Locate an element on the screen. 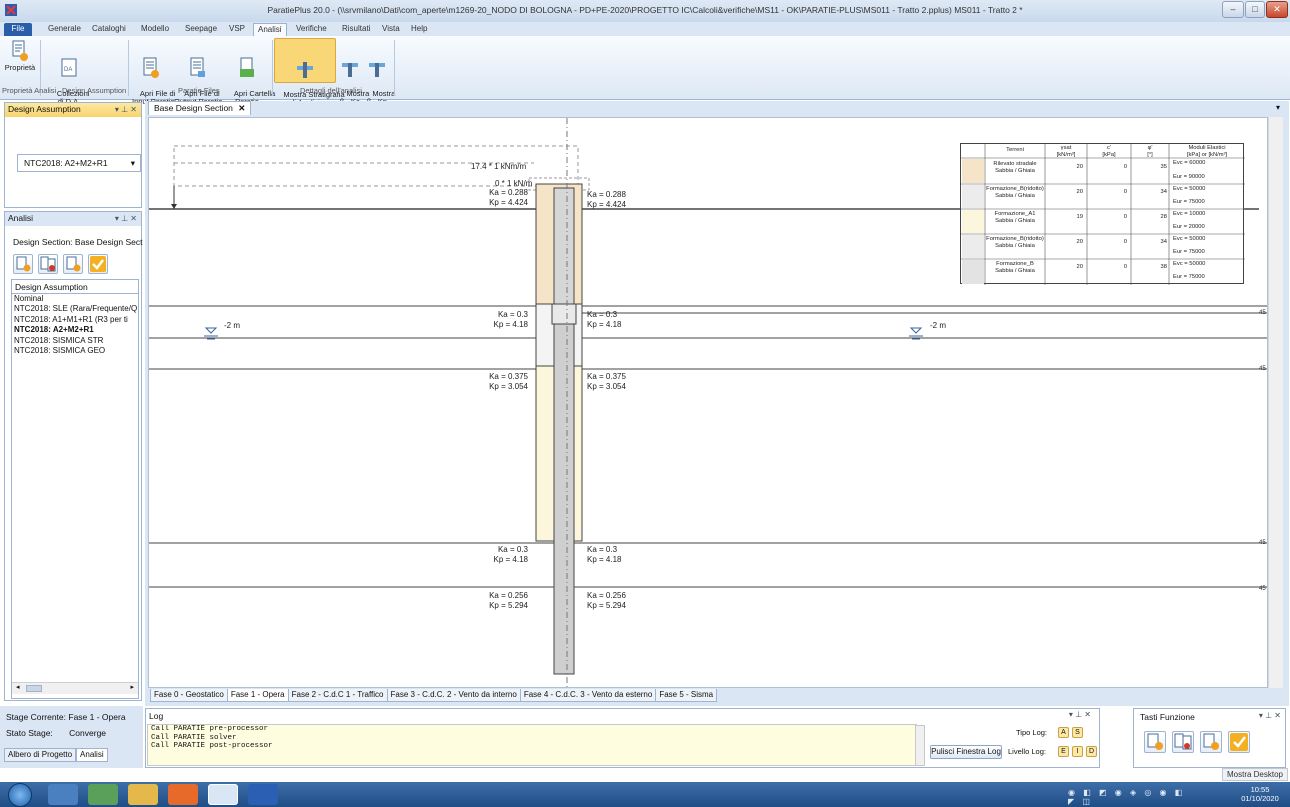 The width and height of the screenshot is (1290, 807). group-label-paratie-files: Paratie Files is located at coordinates (199, 90).